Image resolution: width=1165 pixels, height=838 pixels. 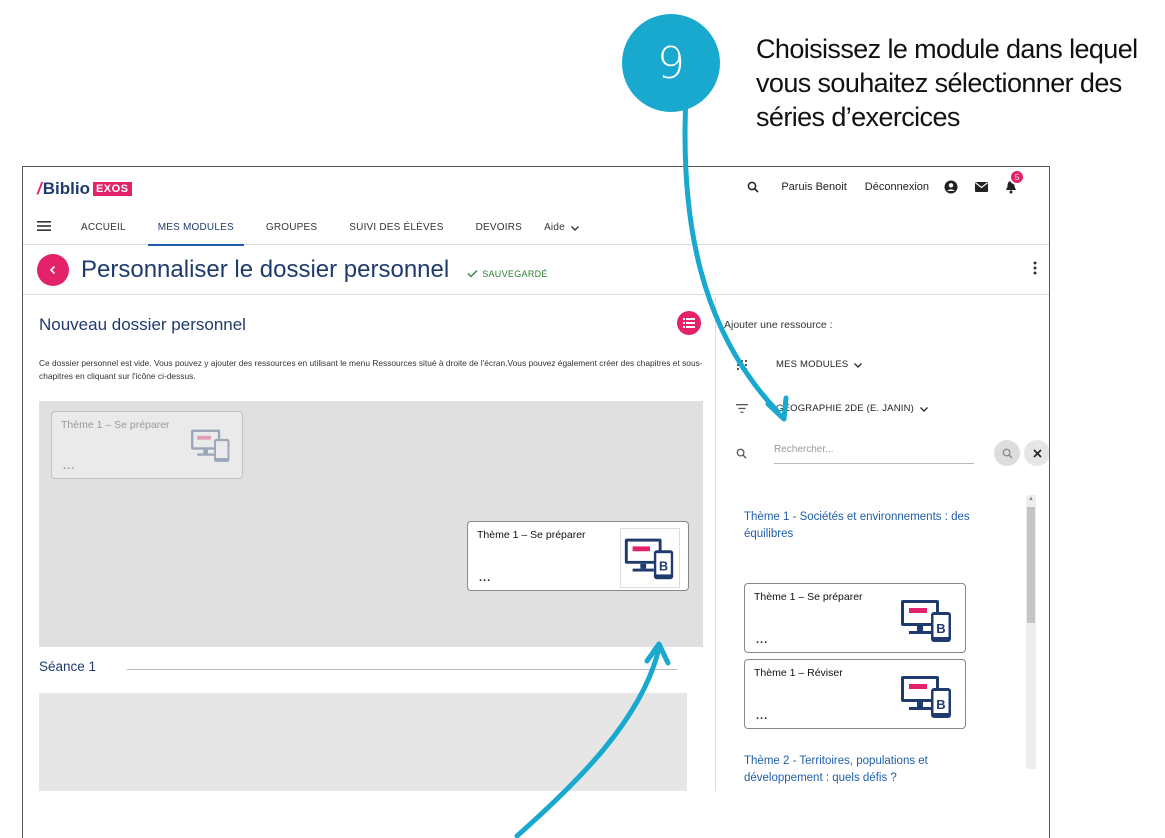 I want to click on scroll-up-icon: ▲, so click(x=1031, y=499).